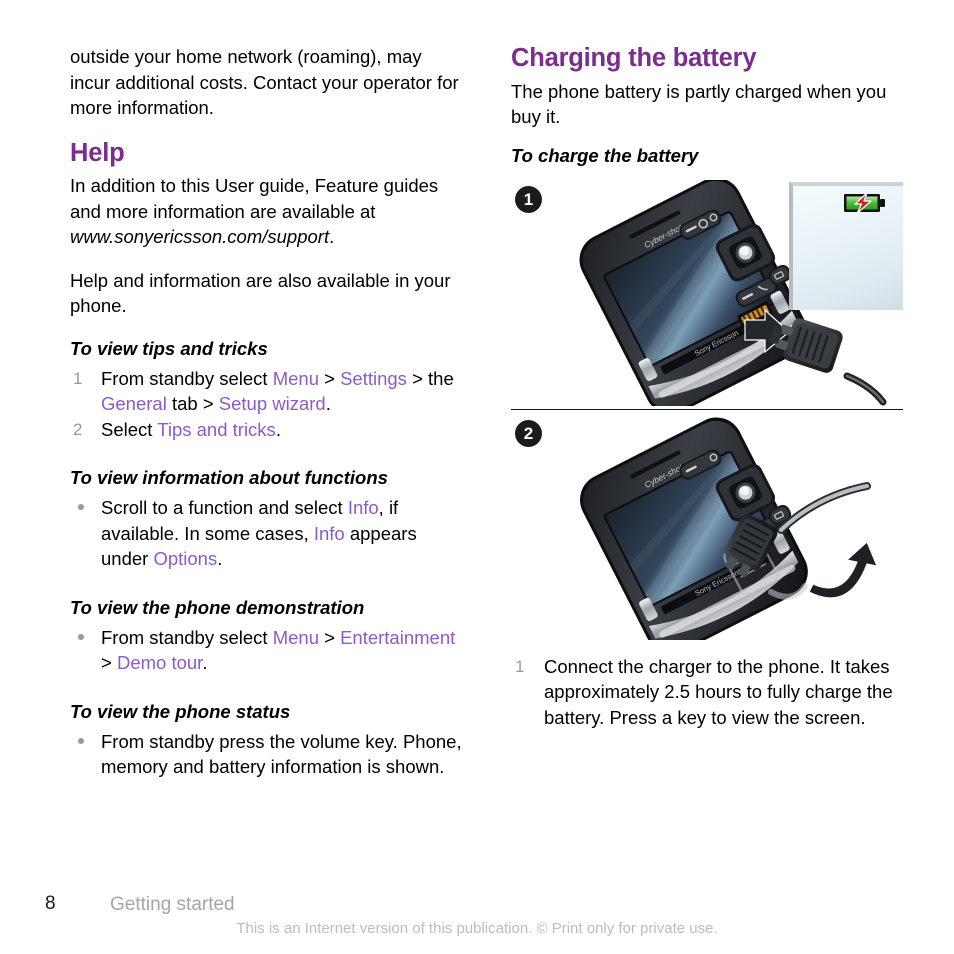 This screenshot has width=954, height=954. Describe the element at coordinates (217, 607) in the screenshot. I see `phone-demonstration-heading: To view the phone demonstration` at that location.